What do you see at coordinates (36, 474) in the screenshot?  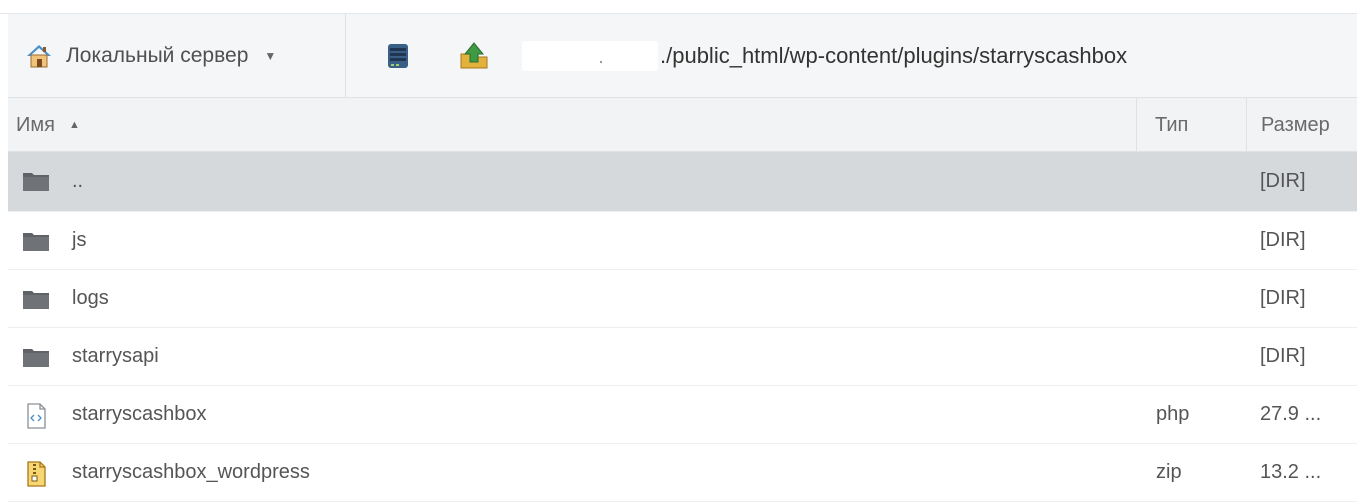 I see `zip-file-icon` at bounding box center [36, 474].